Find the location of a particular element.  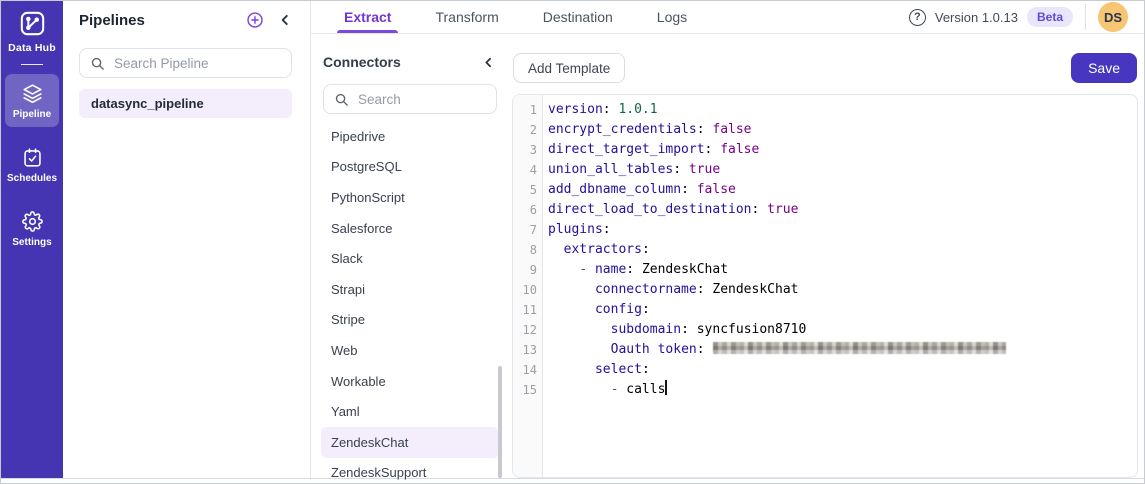

pipeline-search-input is located at coordinates (202, 63).